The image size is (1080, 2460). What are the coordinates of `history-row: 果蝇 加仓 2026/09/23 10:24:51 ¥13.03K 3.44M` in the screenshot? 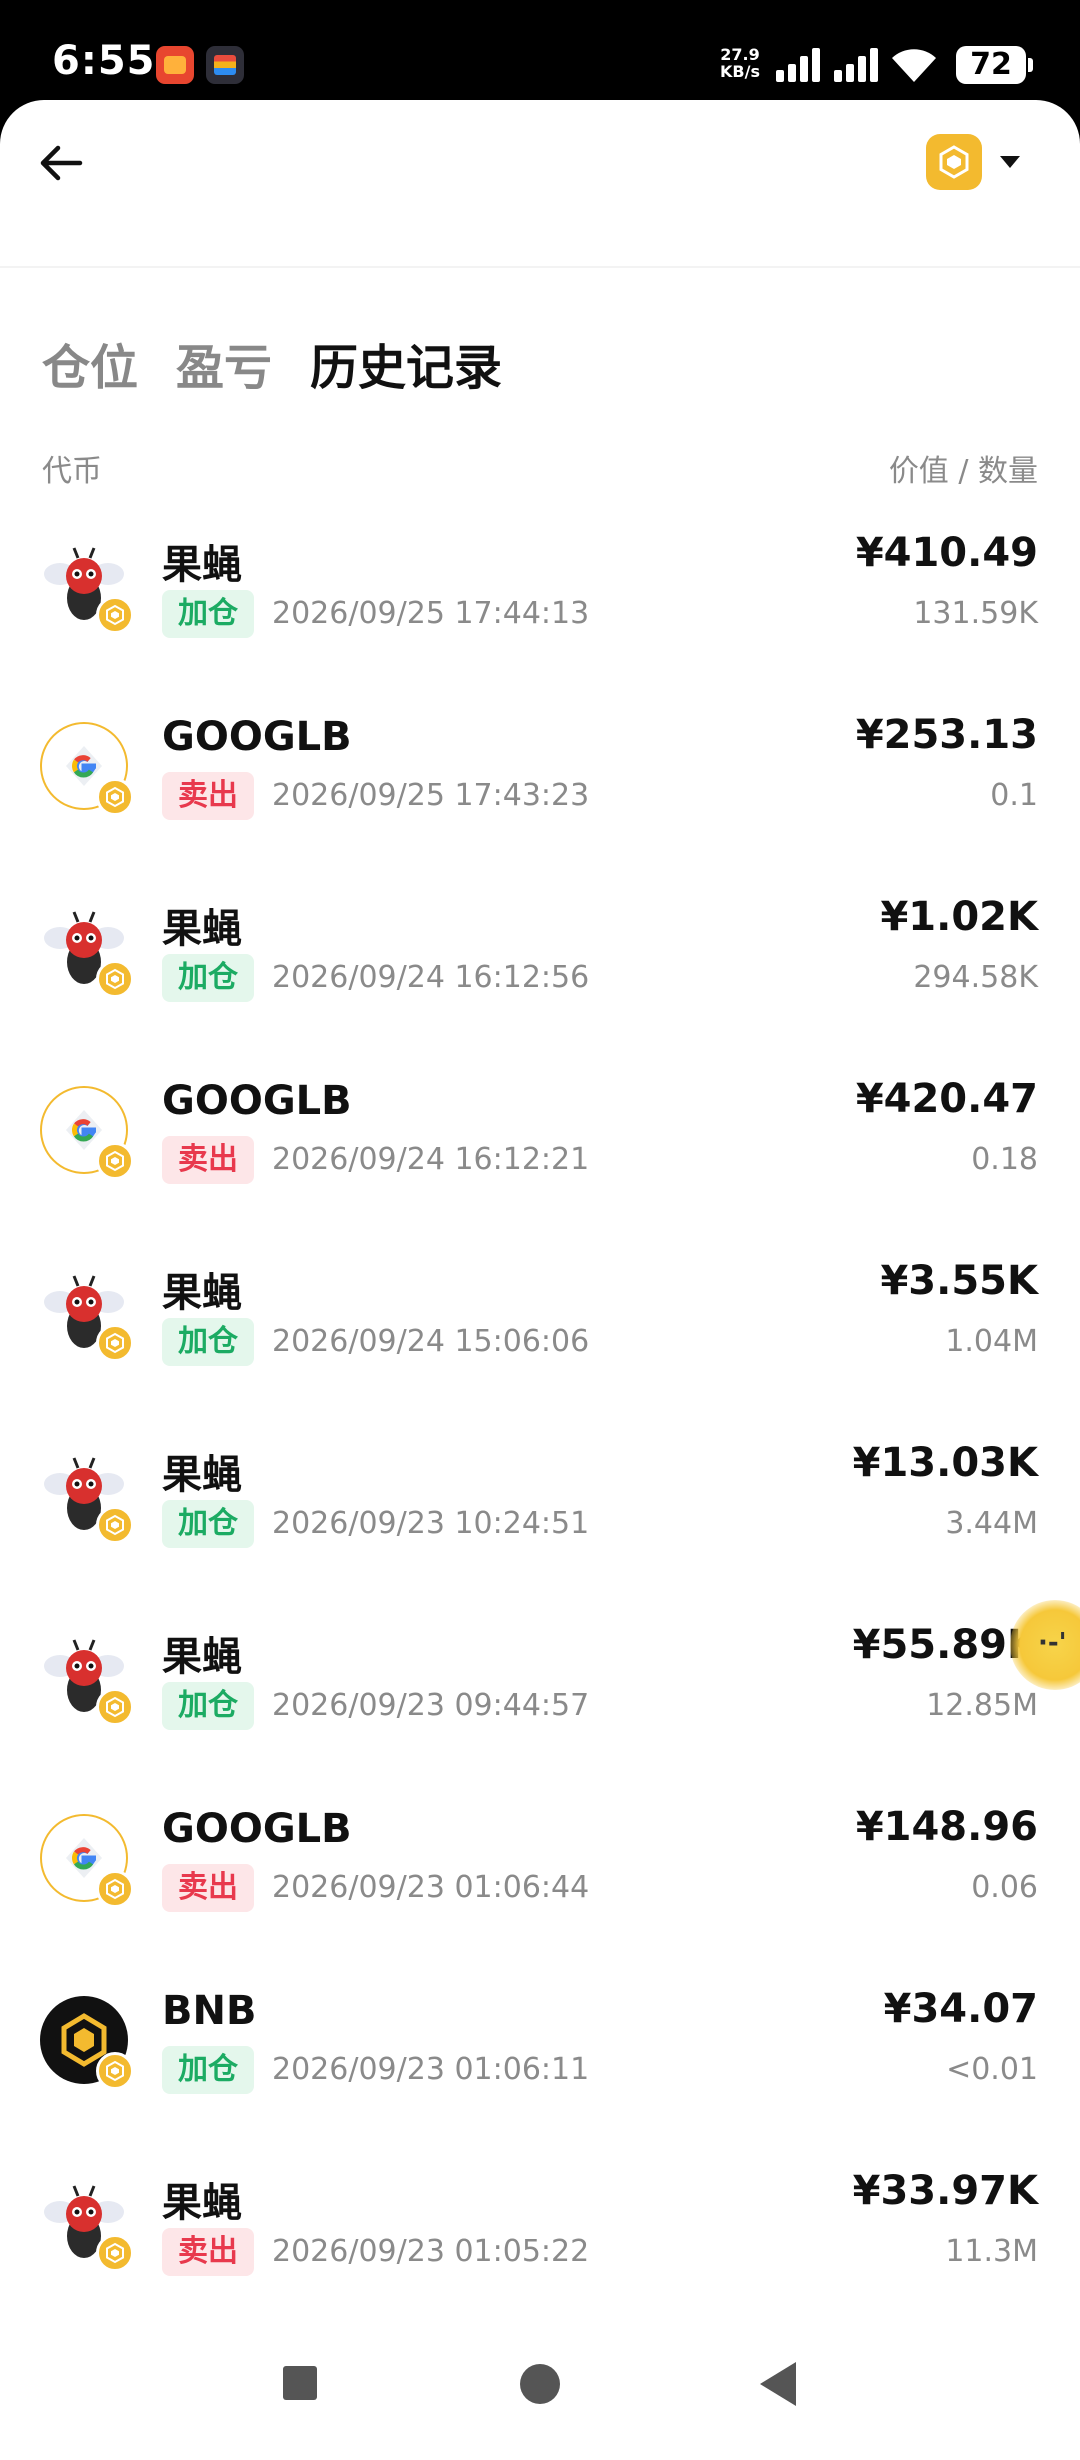 It's located at (540, 1521).